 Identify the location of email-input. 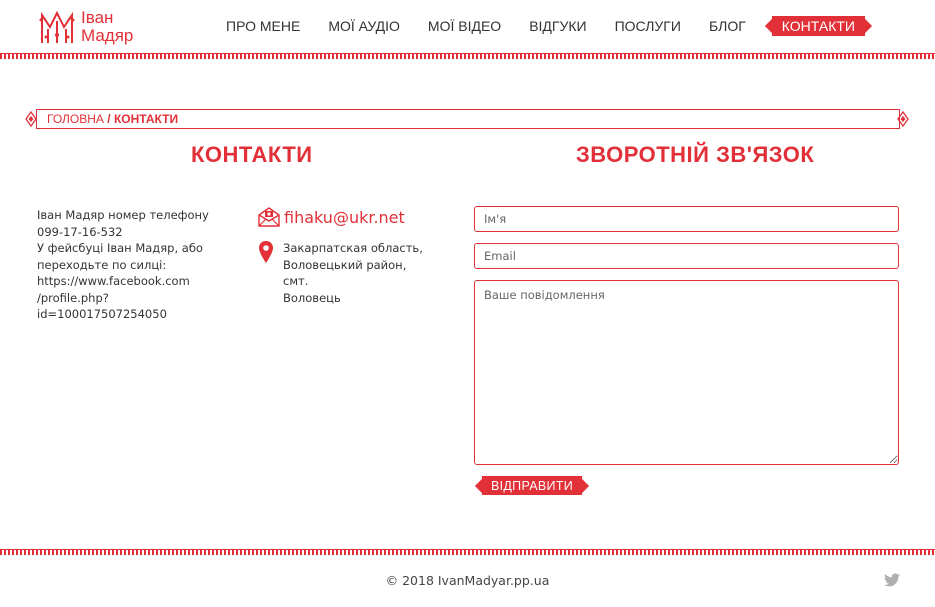
(686, 256).